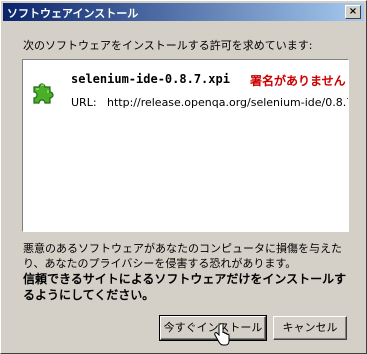 The image size is (367, 354). I want to click on close-icon: ×, so click(353, 11).